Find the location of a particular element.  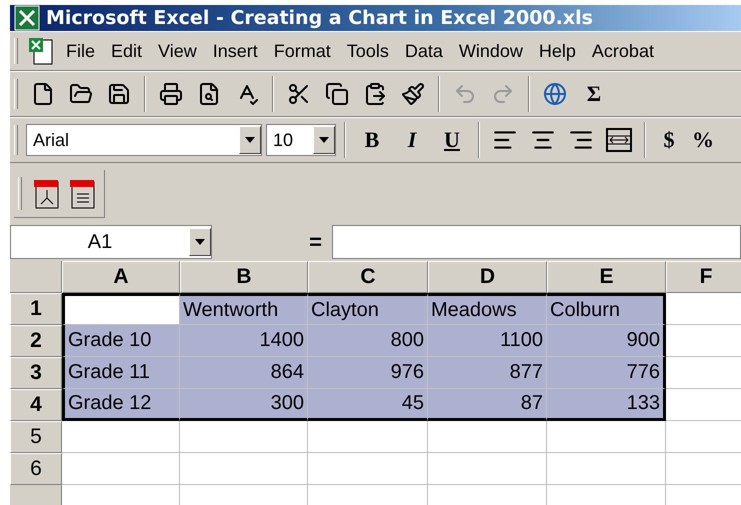

table-cell: Grade 11 is located at coordinates (121, 373).